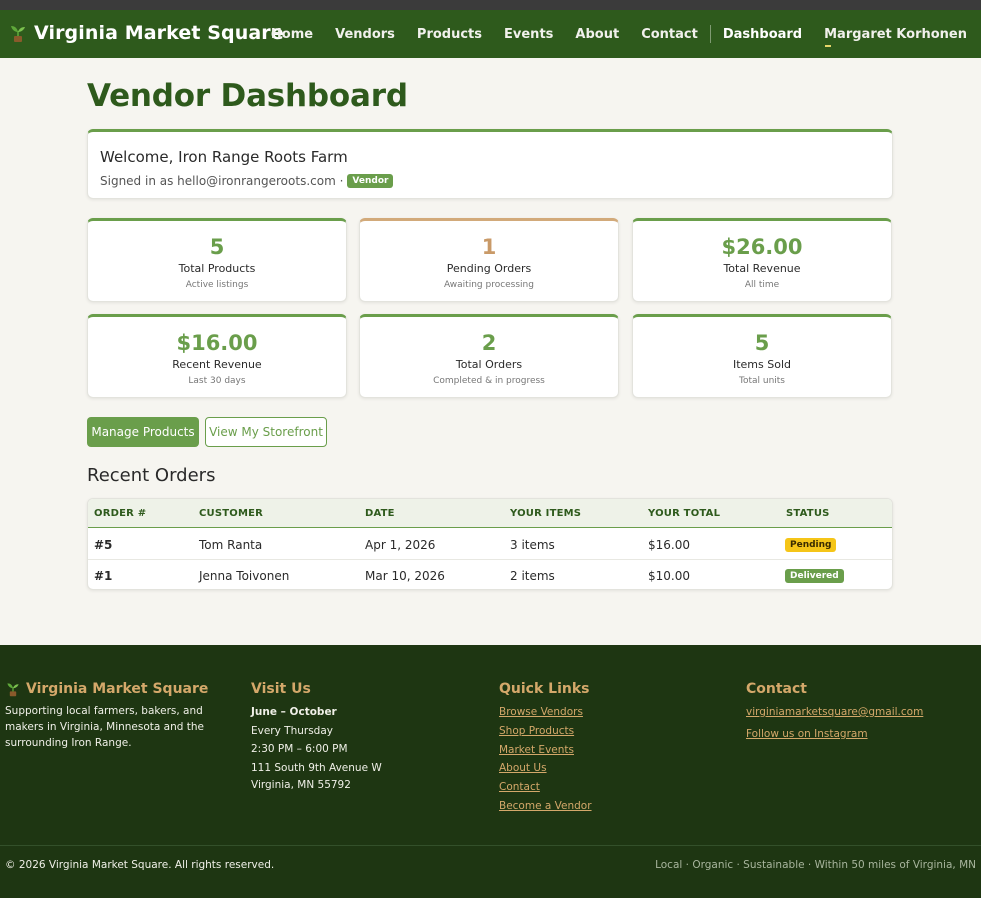 The height and width of the screenshot is (898, 981). Describe the element at coordinates (380, 513) in the screenshot. I see `col-date: DATE` at that location.